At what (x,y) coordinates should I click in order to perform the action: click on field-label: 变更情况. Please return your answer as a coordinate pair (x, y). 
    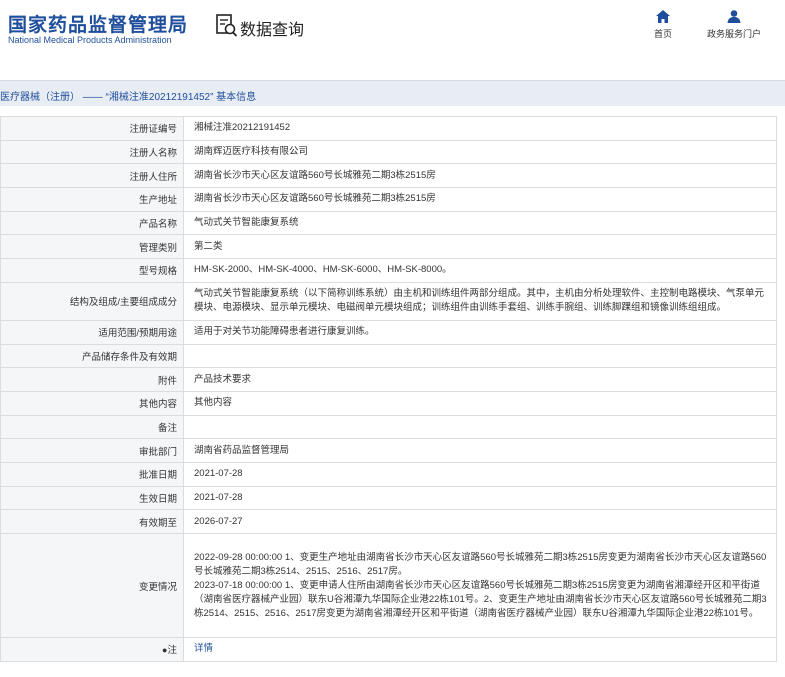
    Looking at the image, I should click on (92, 585).